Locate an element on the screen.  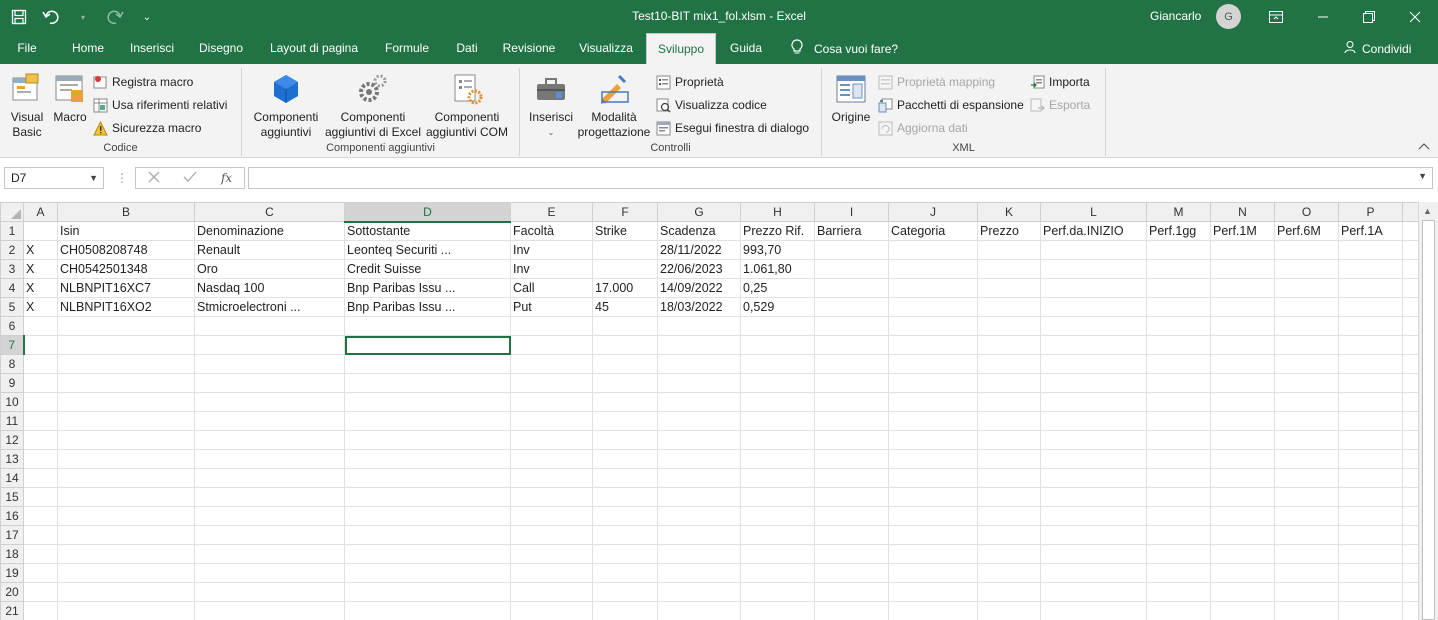
cell-l15 is located at coordinates (1093, 497).